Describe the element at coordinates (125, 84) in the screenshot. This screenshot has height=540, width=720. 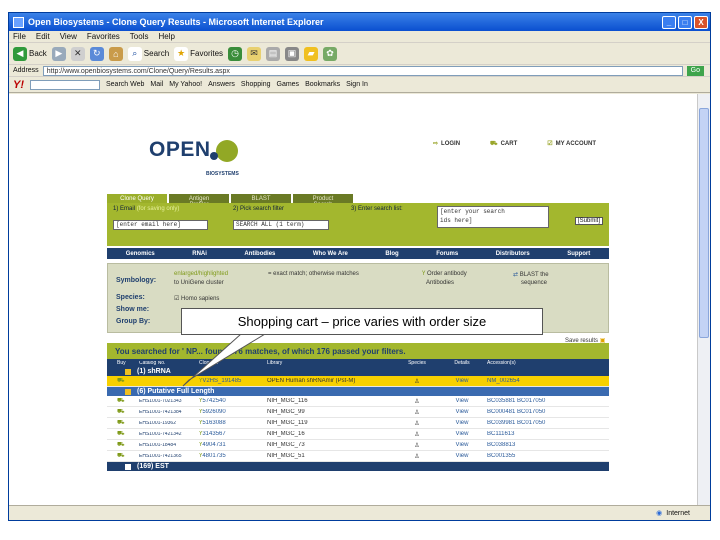
I see `yahoo-search-web: Search Web` at that location.